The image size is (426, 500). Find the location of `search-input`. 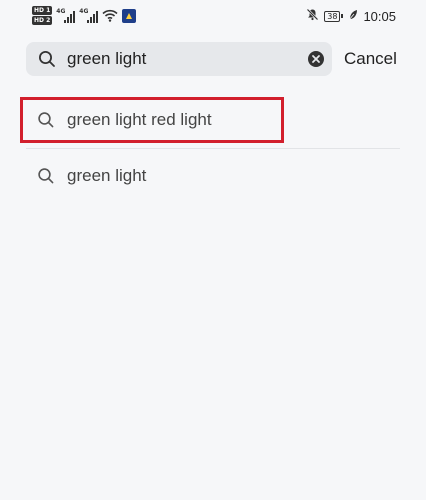

search-input is located at coordinates (187, 59).